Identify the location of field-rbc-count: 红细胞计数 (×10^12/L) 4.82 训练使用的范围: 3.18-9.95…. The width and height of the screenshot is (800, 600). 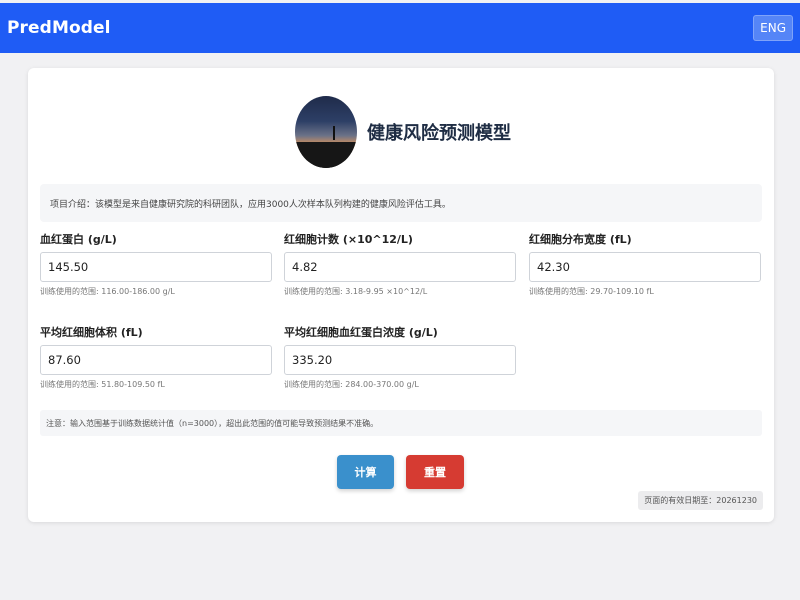
(400, 264).